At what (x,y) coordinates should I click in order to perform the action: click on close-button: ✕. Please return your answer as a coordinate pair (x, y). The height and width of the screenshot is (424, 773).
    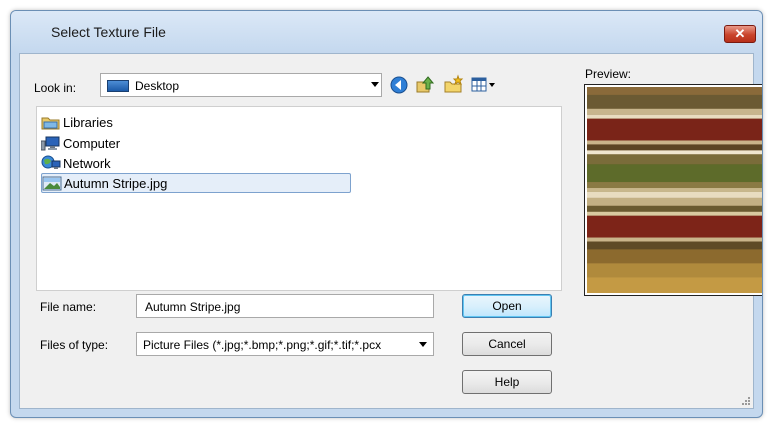
    Looking at the image, I should click on (740, 34).